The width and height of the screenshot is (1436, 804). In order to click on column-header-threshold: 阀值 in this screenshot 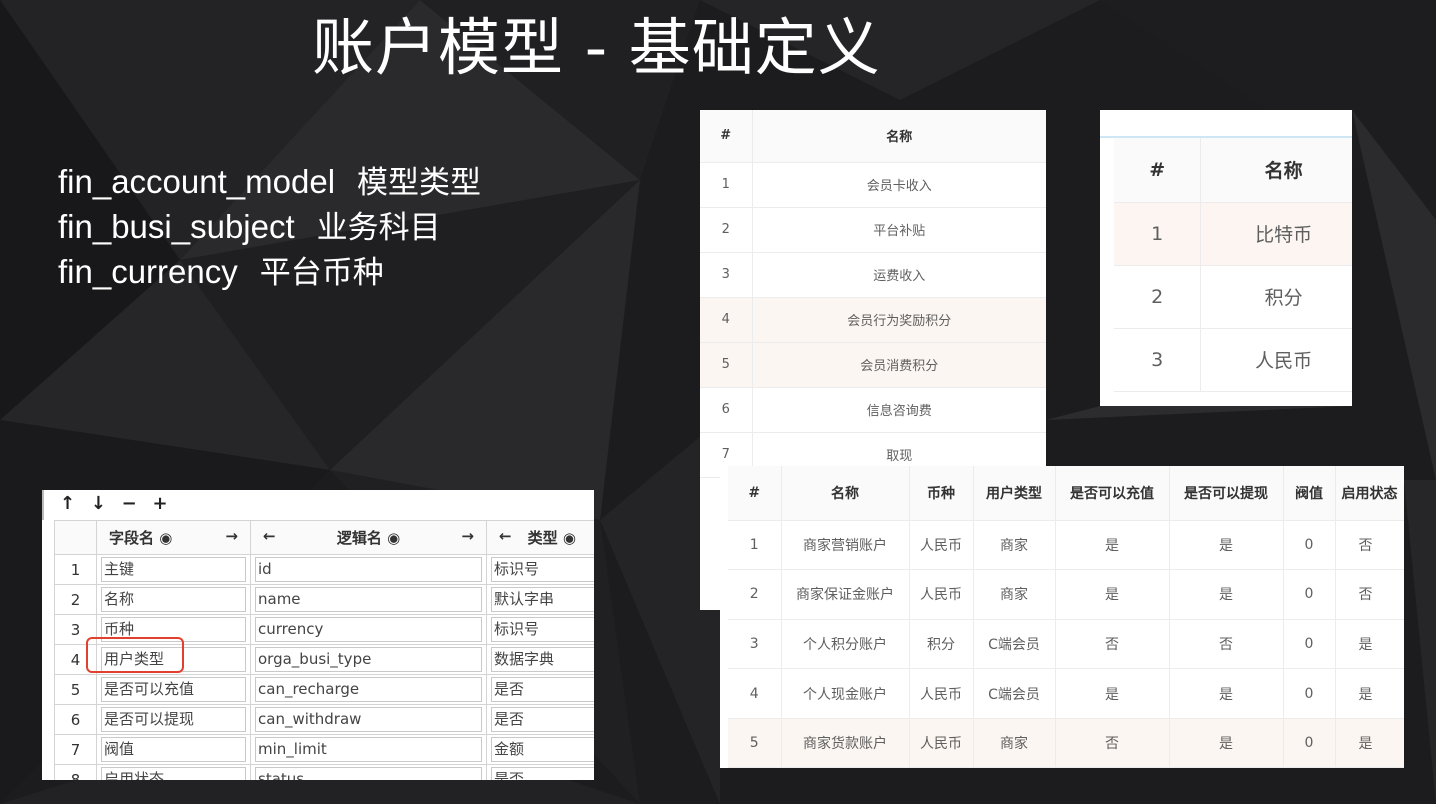, I will do `click(1309, 493)`.